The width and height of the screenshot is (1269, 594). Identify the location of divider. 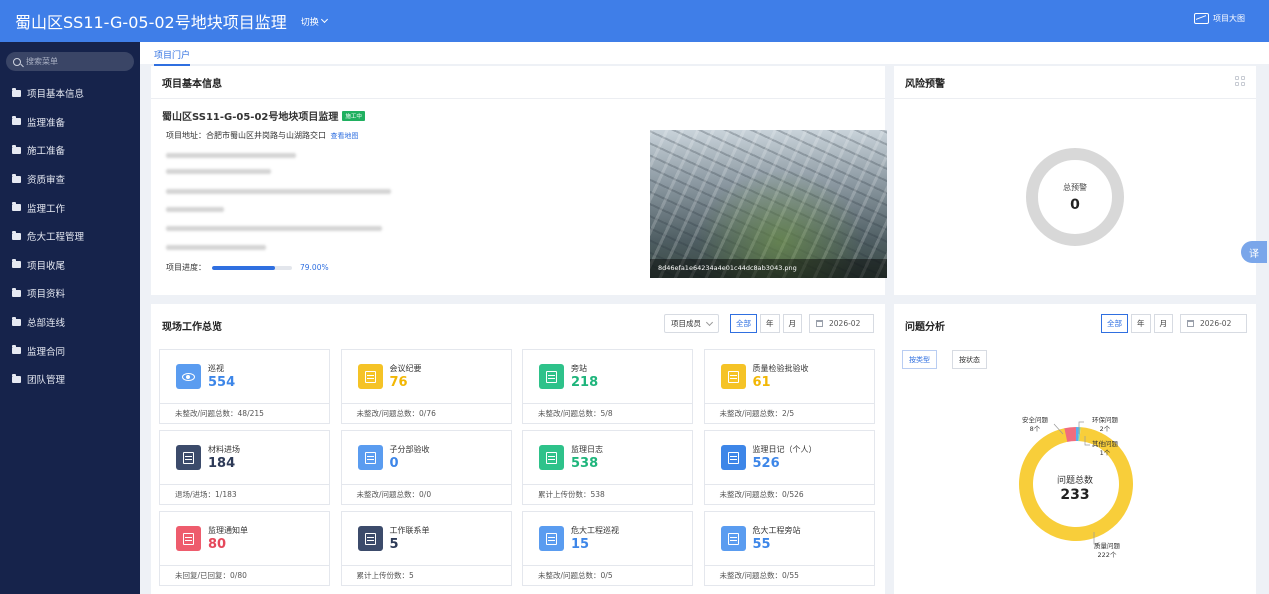
(518, 98).